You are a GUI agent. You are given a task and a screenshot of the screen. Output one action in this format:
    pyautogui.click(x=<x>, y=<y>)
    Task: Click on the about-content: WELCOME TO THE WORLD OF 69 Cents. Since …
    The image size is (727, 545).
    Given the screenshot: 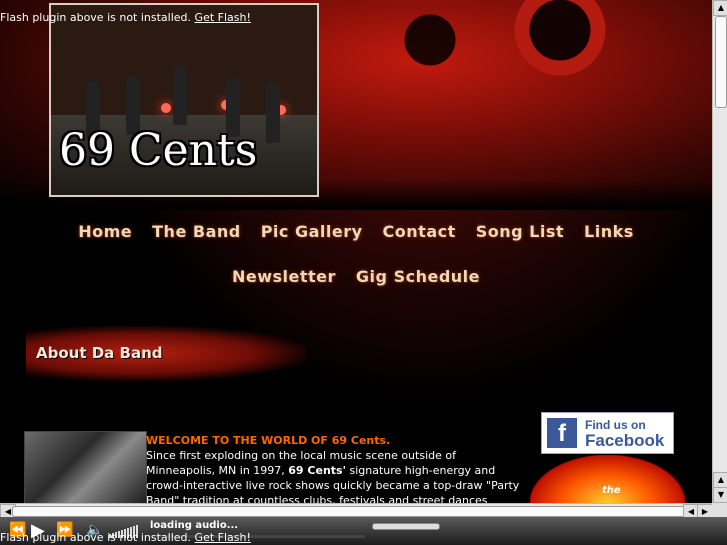 What is the action you would take?
    pyautogui.click(x=333, y=468)
    